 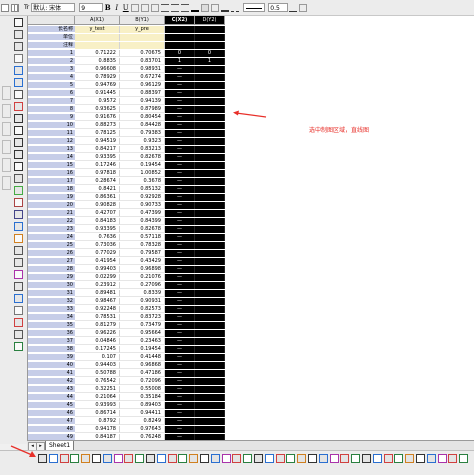 I want to click on row-header: 22, so click(x=51, y=221).